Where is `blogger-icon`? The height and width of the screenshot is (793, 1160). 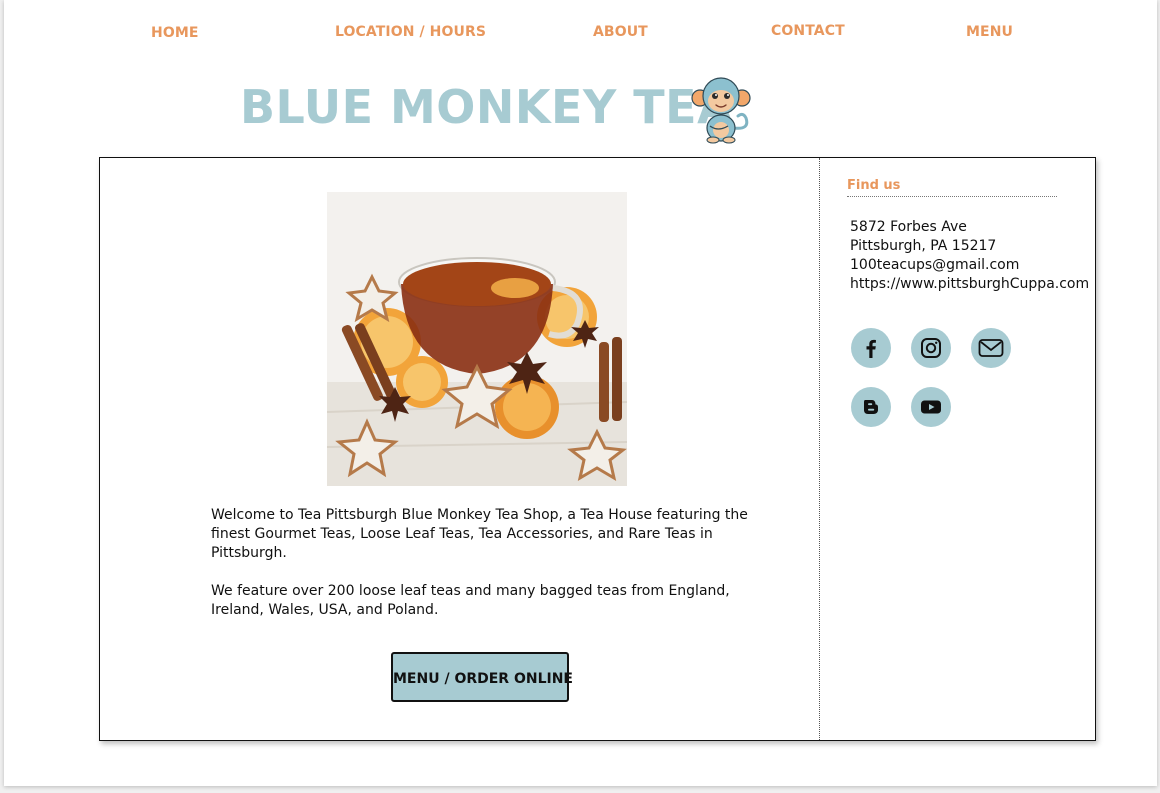 blogger-icon is located at coordinates (871, 407).